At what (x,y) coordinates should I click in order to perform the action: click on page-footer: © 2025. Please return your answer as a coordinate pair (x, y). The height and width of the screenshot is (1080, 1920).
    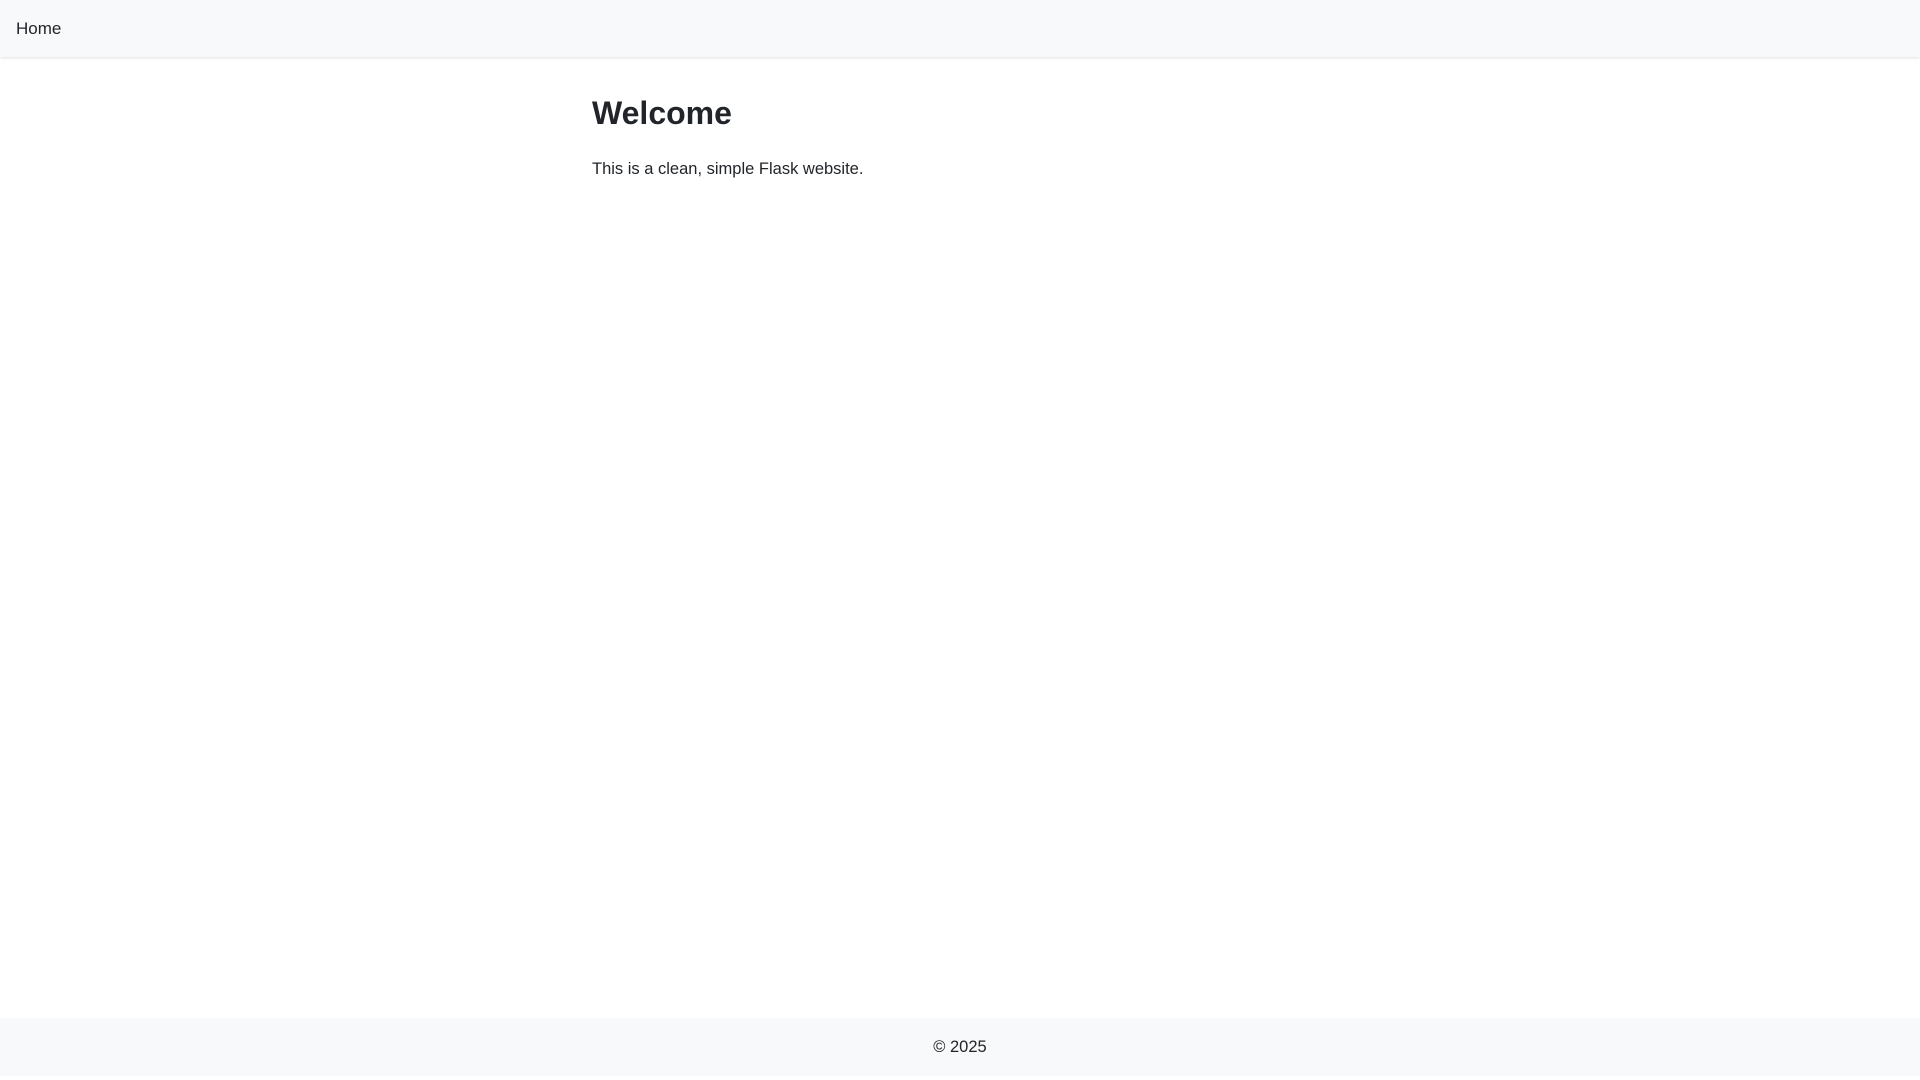
    Looking at the image, I should click on (960, 1047).